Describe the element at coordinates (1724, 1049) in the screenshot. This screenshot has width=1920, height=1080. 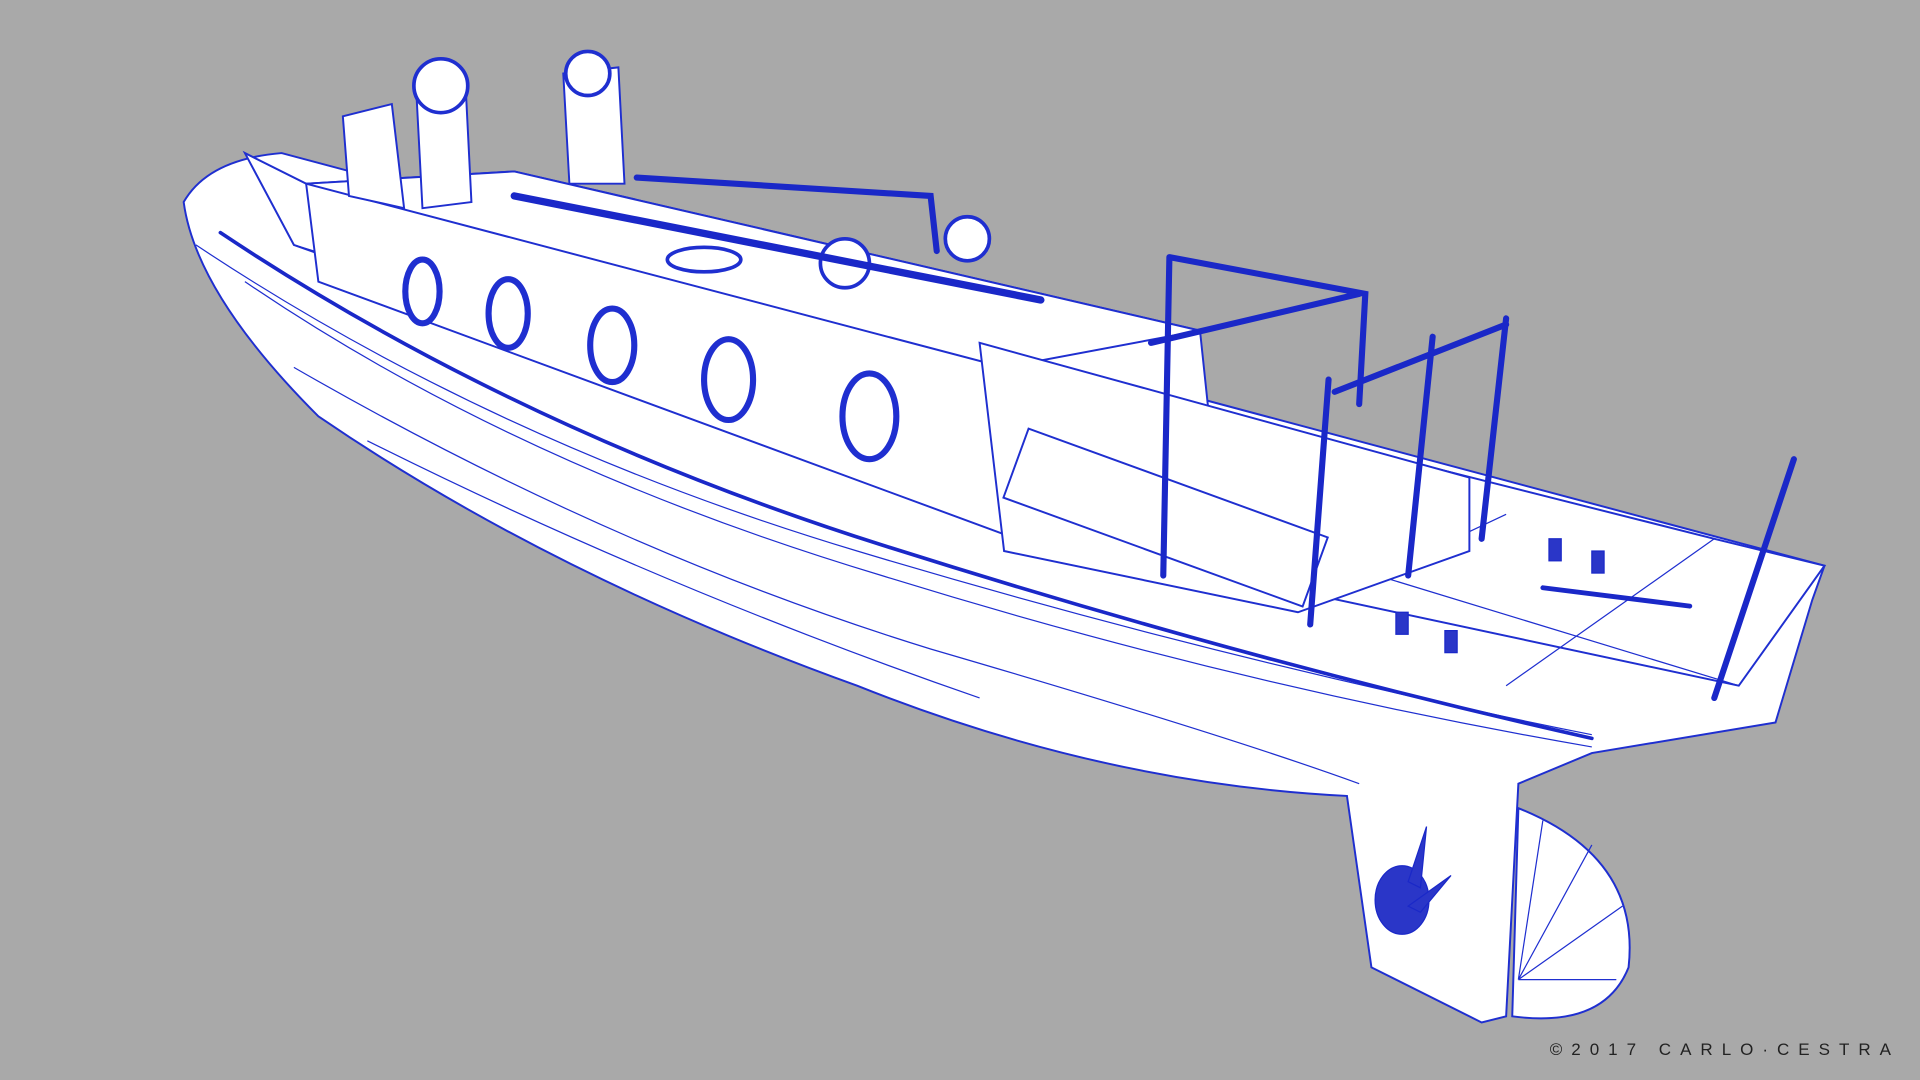
I see `copyright-credit: ©2017 CARLO·CESTRA` at that location.